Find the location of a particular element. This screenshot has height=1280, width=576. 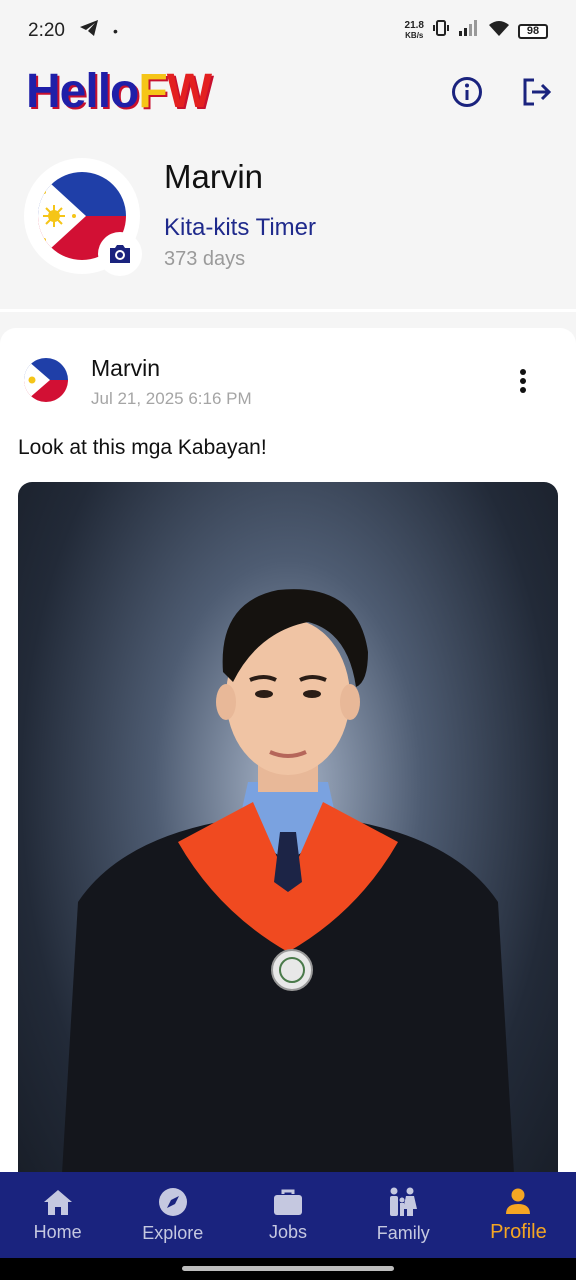

change-photo-button is located at coordinates (120, 254).